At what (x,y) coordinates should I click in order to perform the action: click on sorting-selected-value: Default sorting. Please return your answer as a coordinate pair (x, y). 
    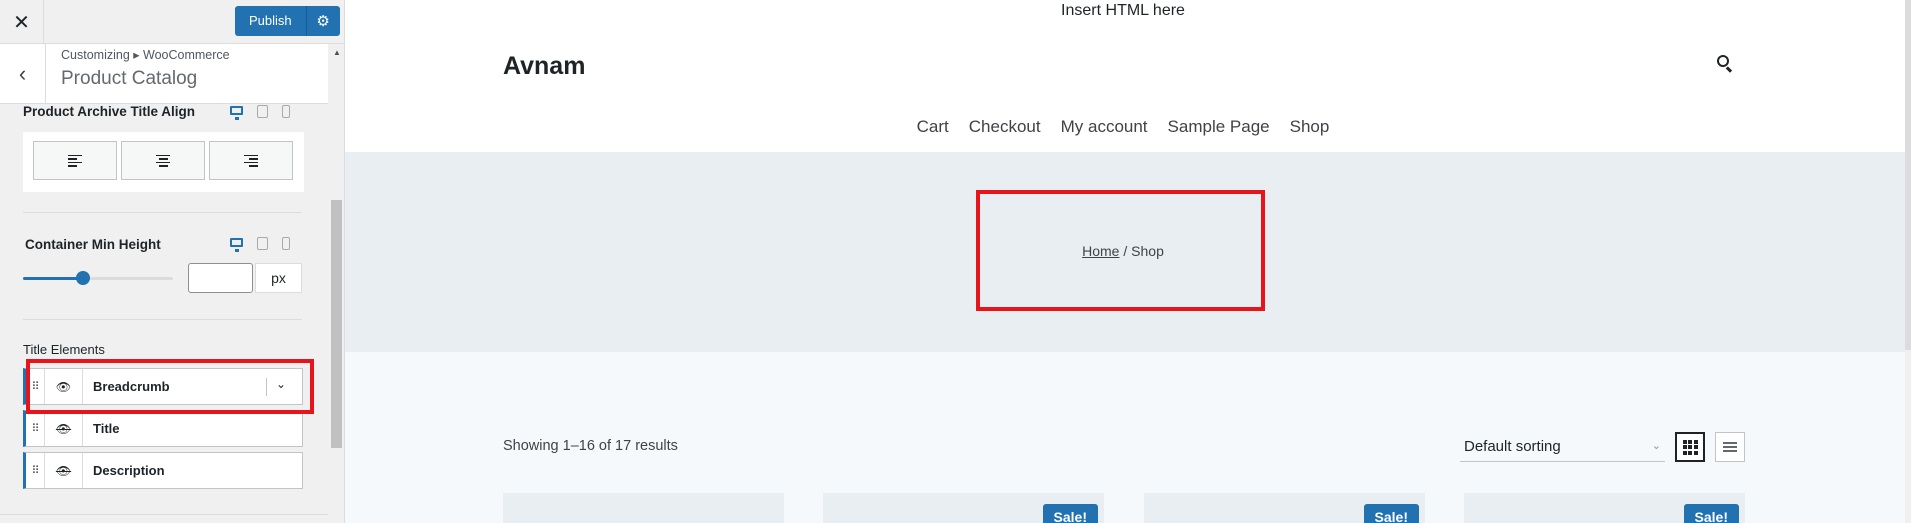
    Looking at the image, I should click on (1512, 446).